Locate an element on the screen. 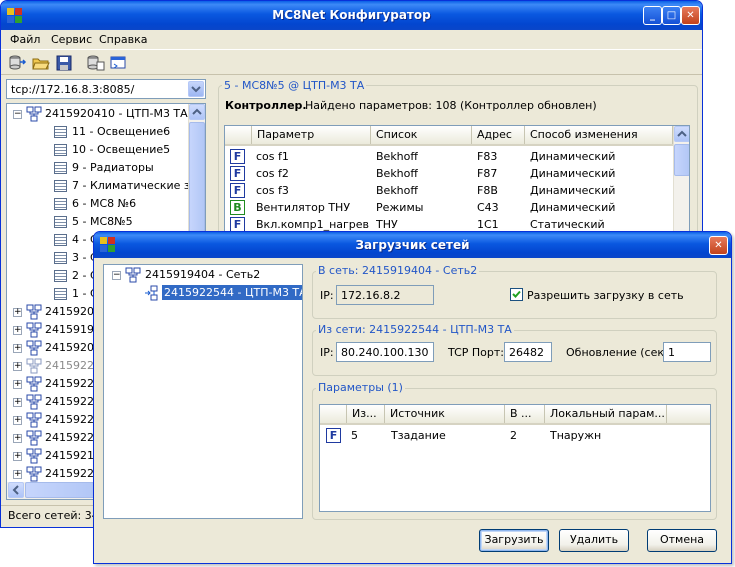 This screenshot has width=735, height=567. table-row: B Вентилятор ТНУ Режимы C43 Динамический is located at coordinates (457, 207).